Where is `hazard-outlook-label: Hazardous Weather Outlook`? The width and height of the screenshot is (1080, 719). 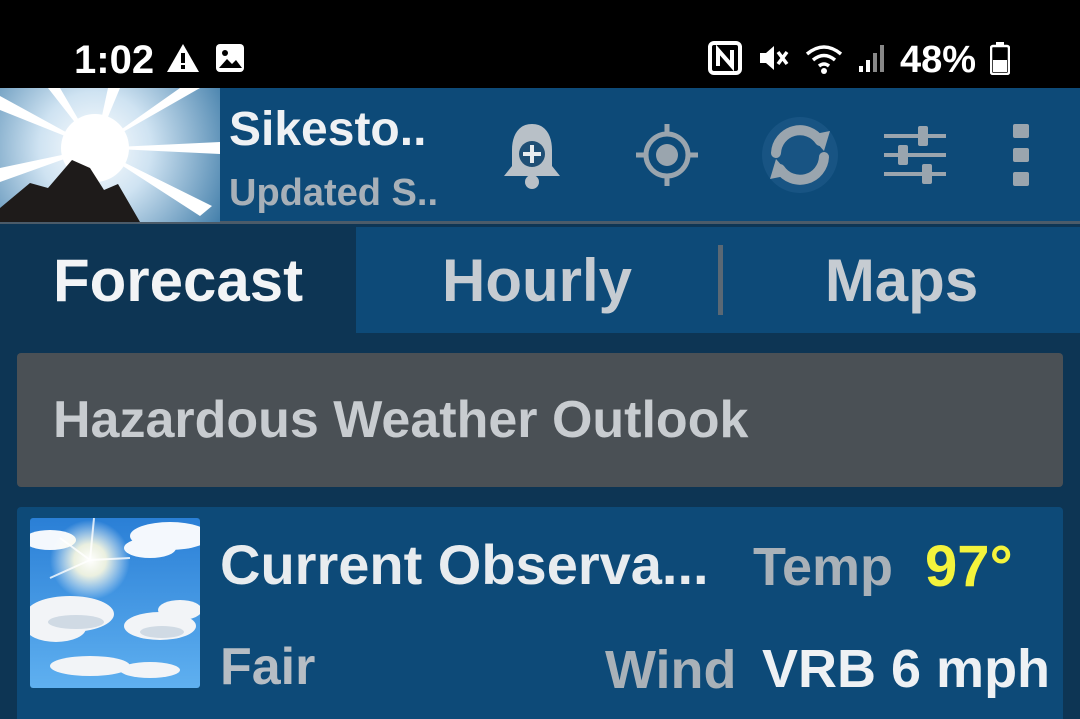 hazard-outlook-label: Hazardous Weather Outlook is located at coordinates (401, 420).